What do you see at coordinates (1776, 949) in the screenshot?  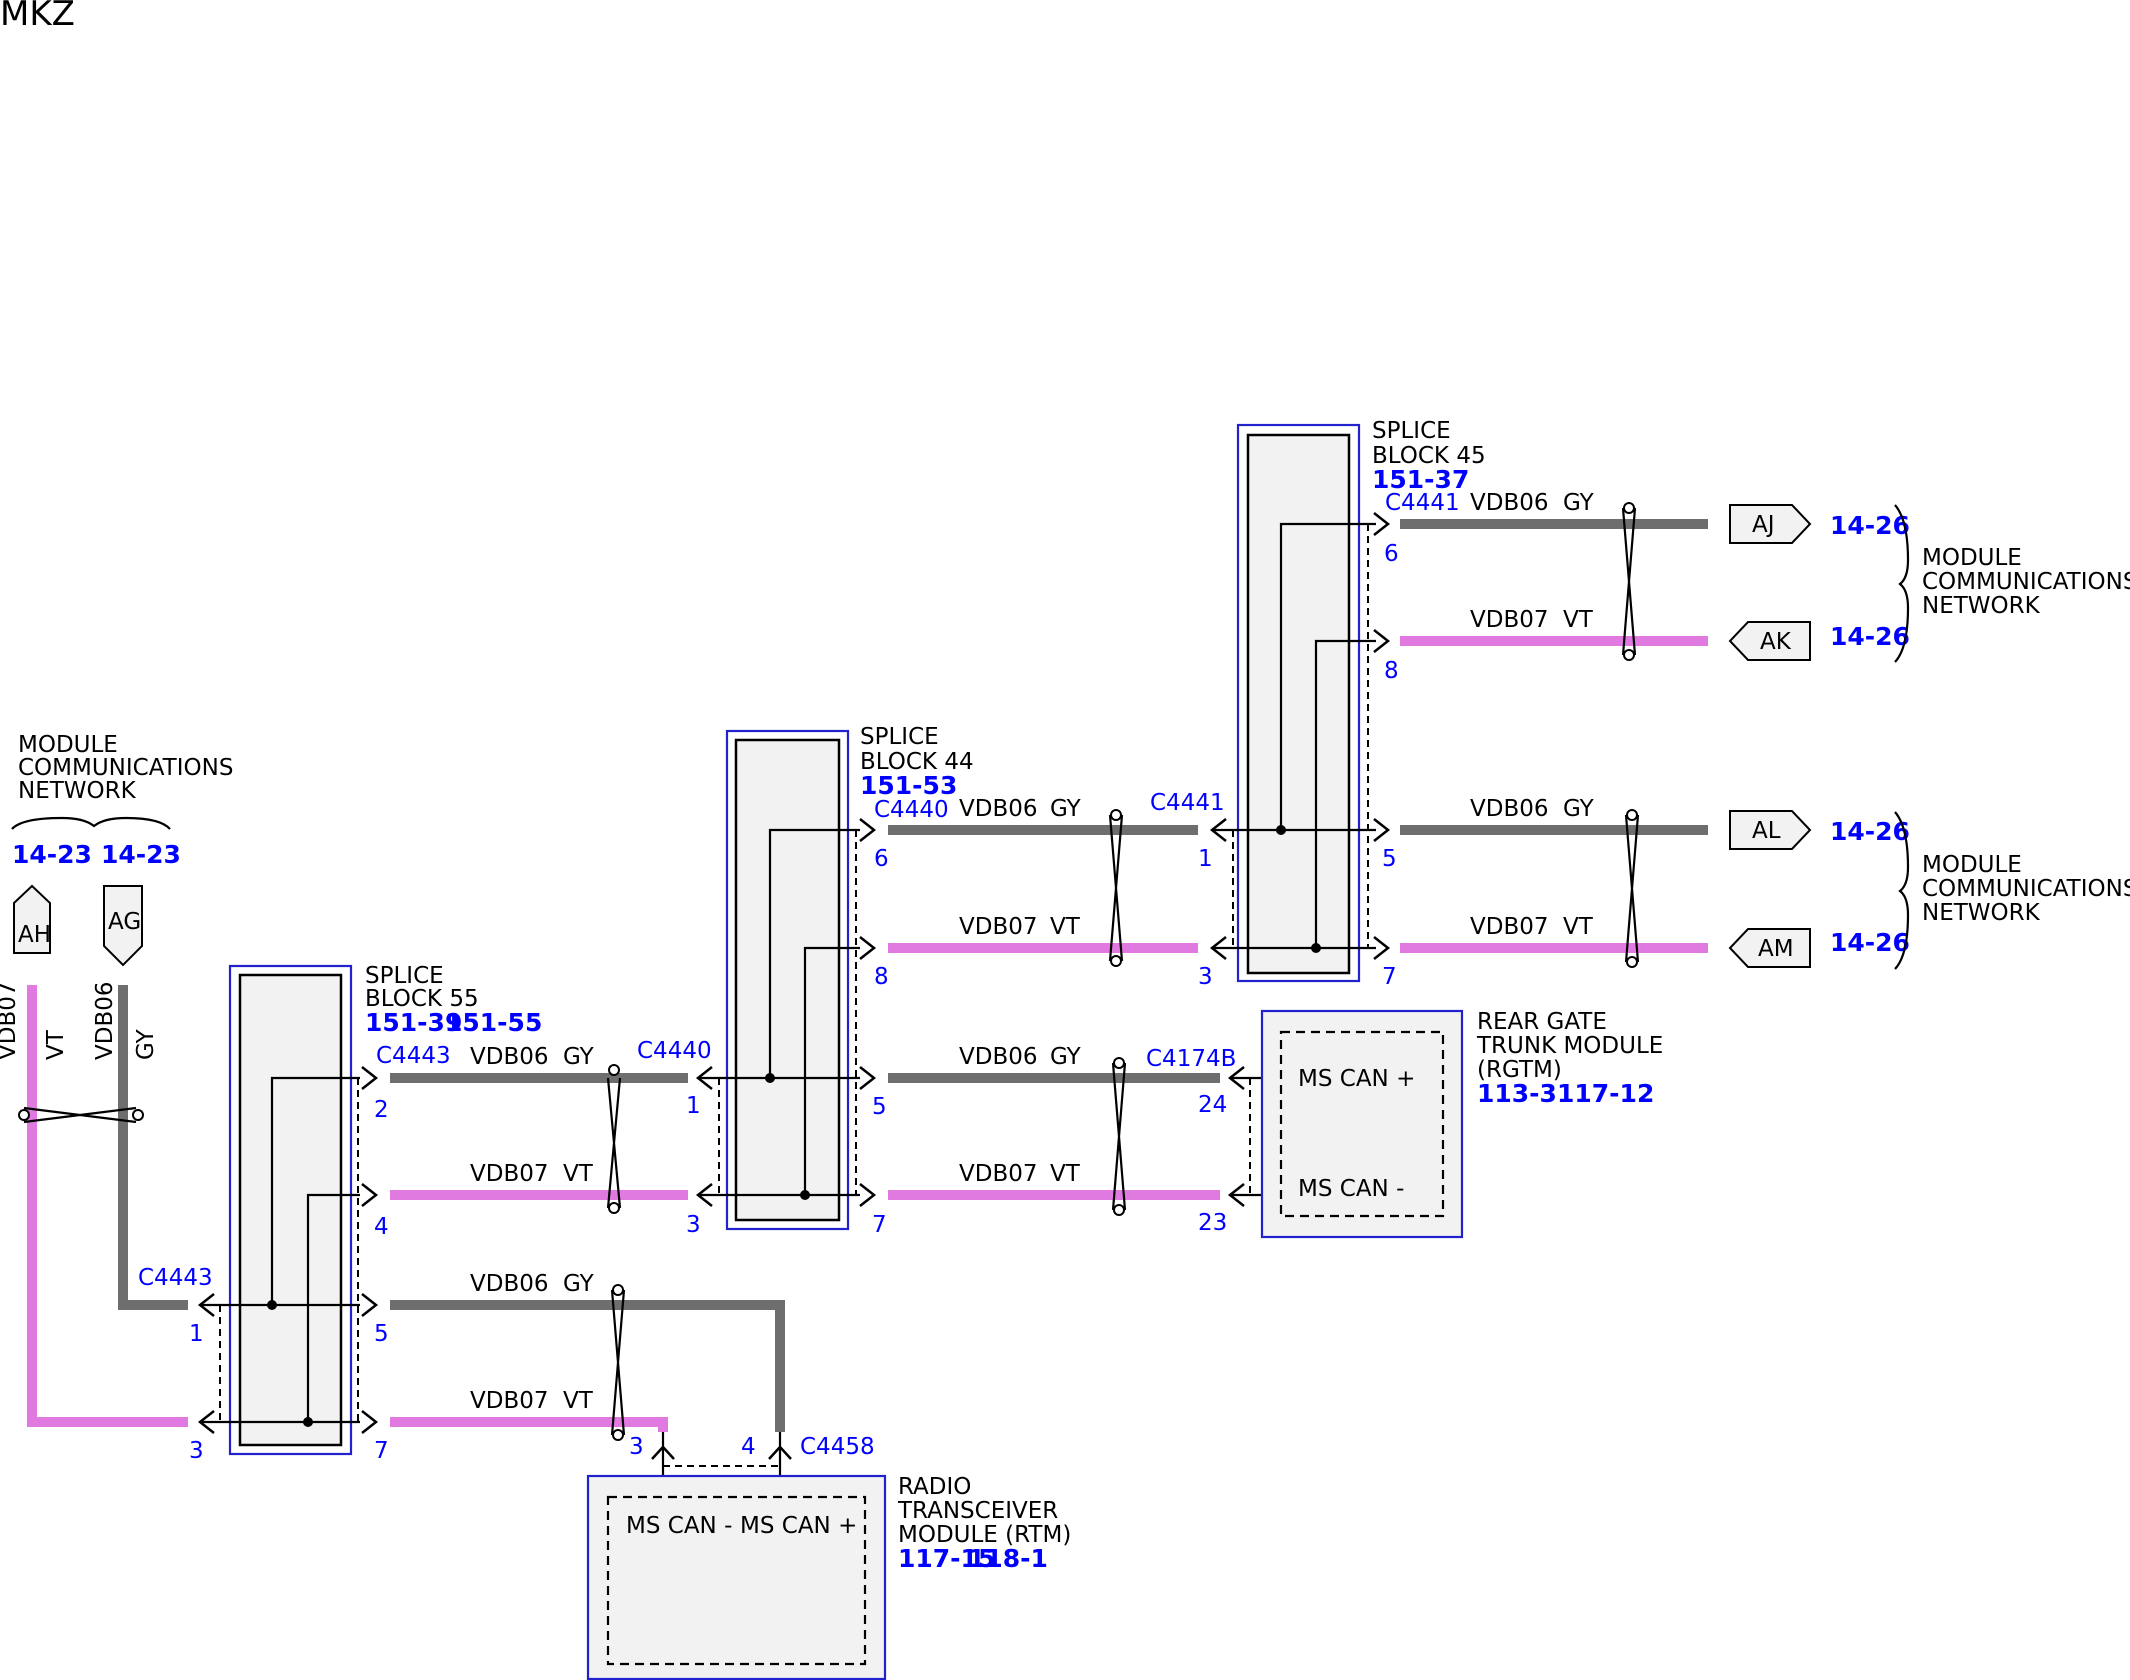 I see `tag-am-label: AM` at bounding box center [1776, 949].